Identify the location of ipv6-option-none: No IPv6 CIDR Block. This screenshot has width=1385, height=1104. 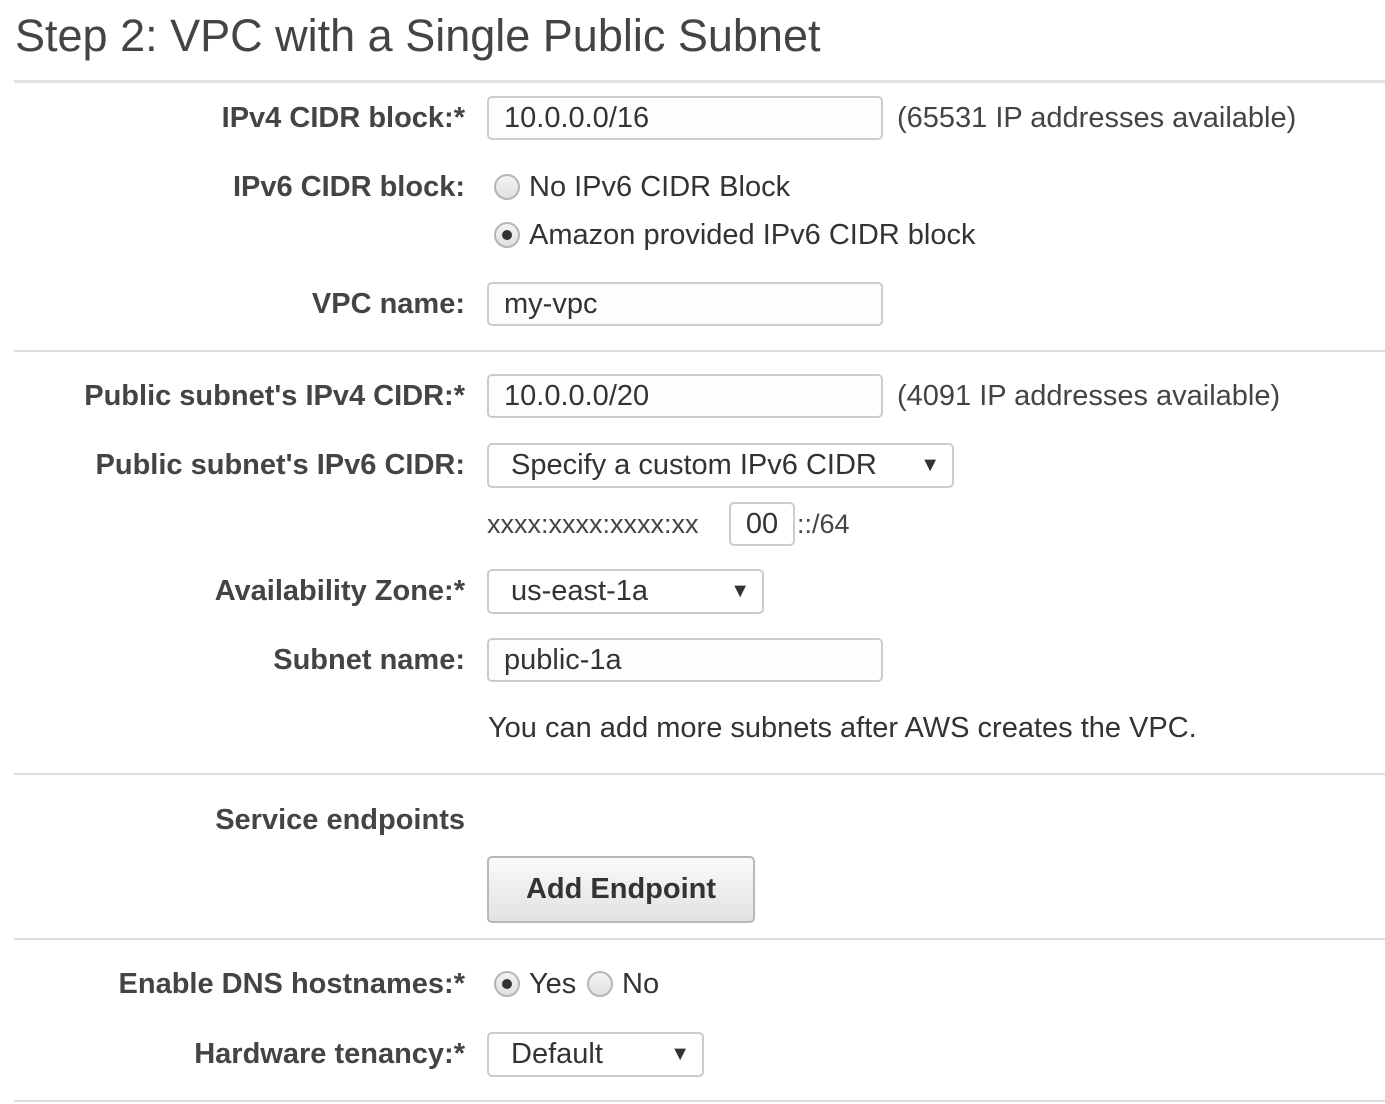
(642, 187).